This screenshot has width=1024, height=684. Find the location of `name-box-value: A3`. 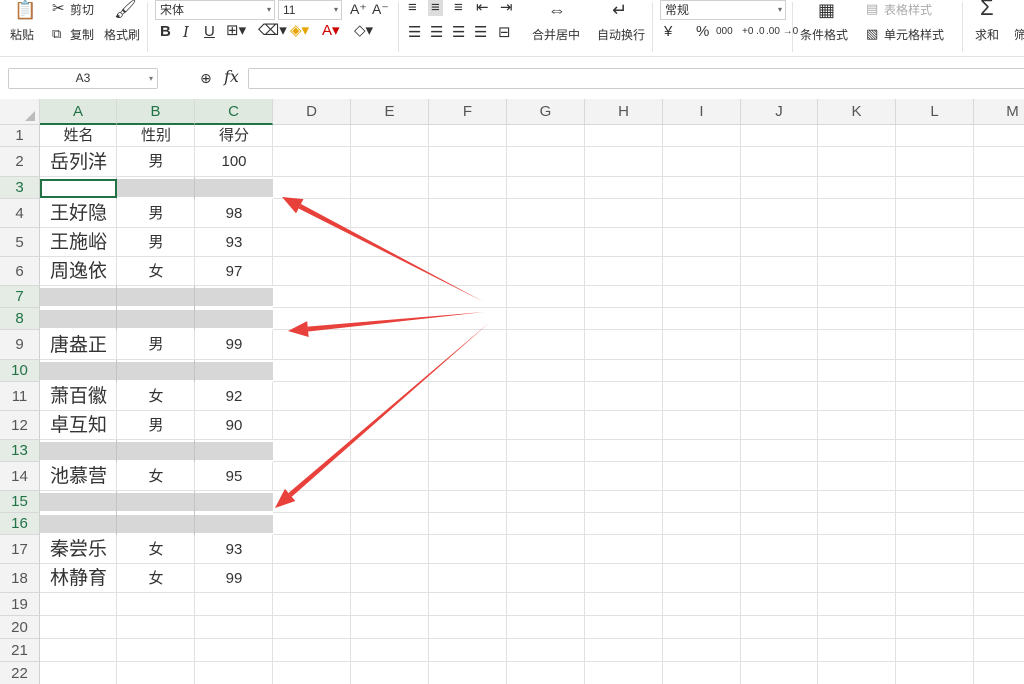

name-box-value: A3 is located at coordinates (83, 78).